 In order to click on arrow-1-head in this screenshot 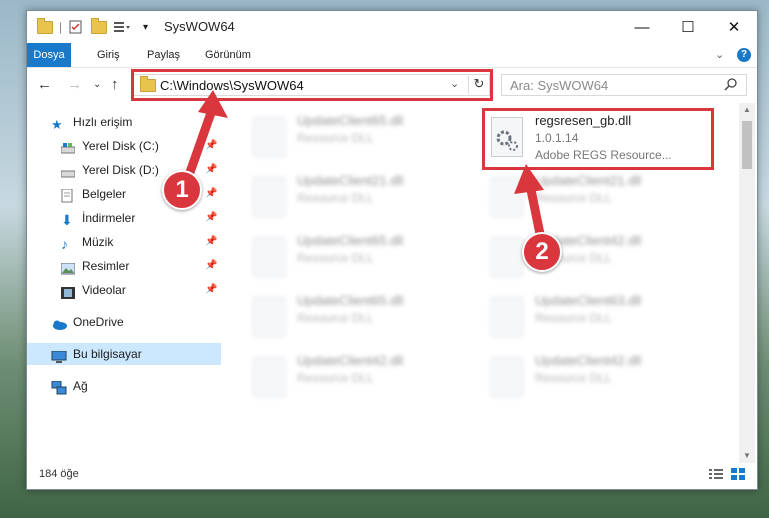, I will do `click(213, 104)`.